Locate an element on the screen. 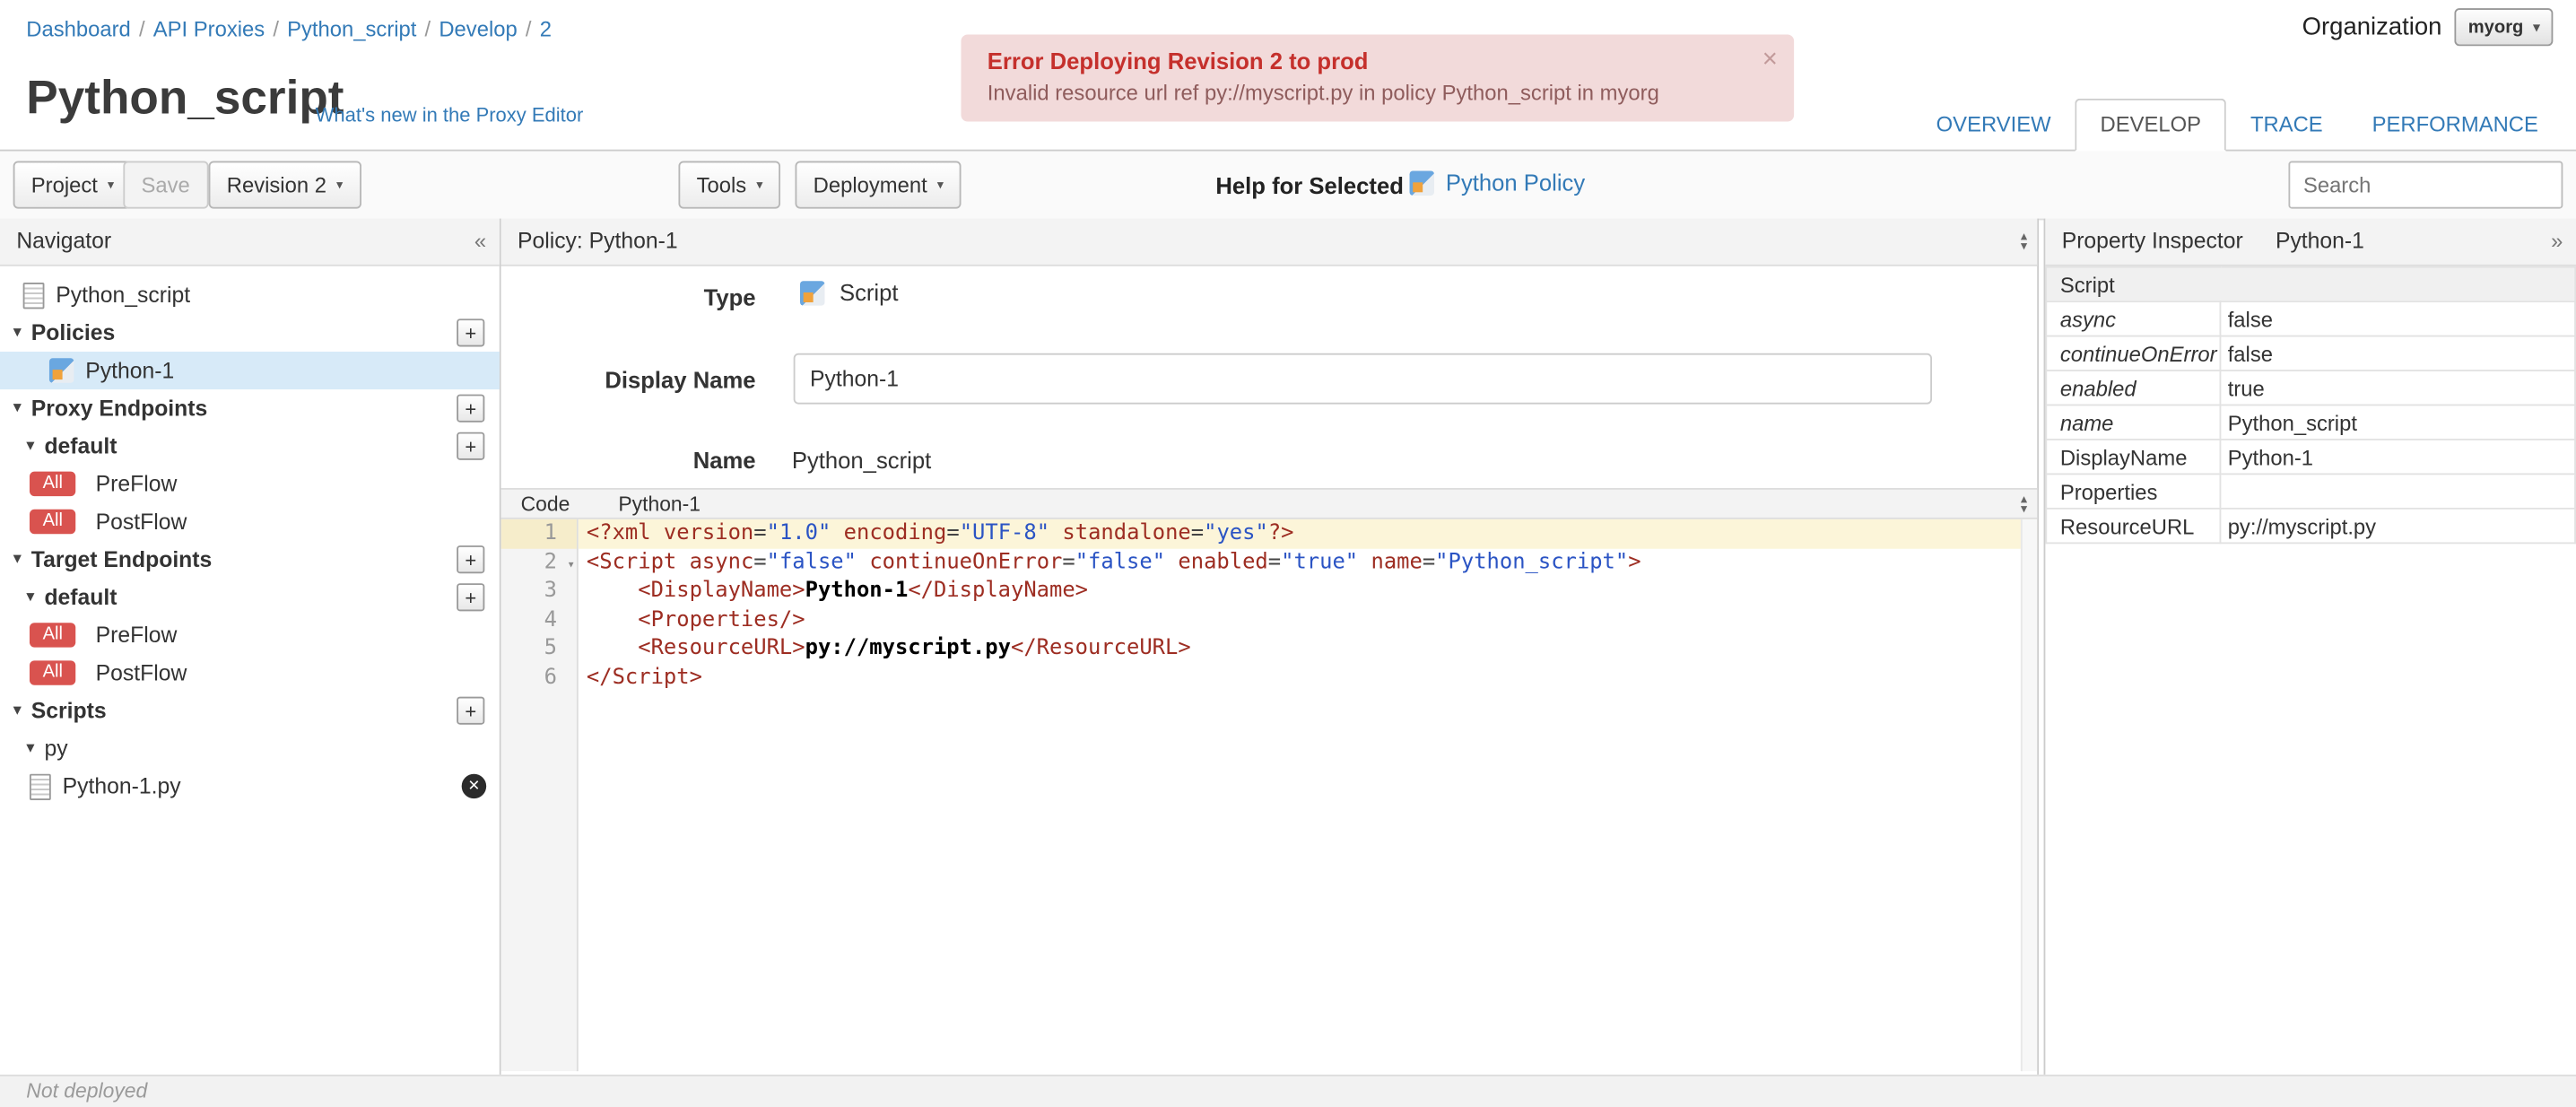  navigator-item-proxy-preflow: All PreFlow is located at coordinates (250, 483).